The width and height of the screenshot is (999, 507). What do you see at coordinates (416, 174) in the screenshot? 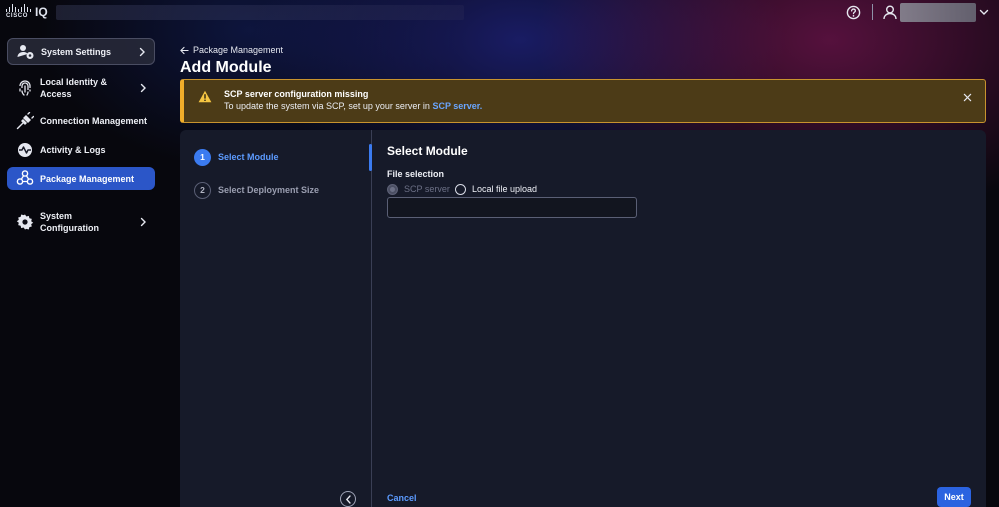
I see `file-selection-label: File selection` at bounding box center [416, 174].